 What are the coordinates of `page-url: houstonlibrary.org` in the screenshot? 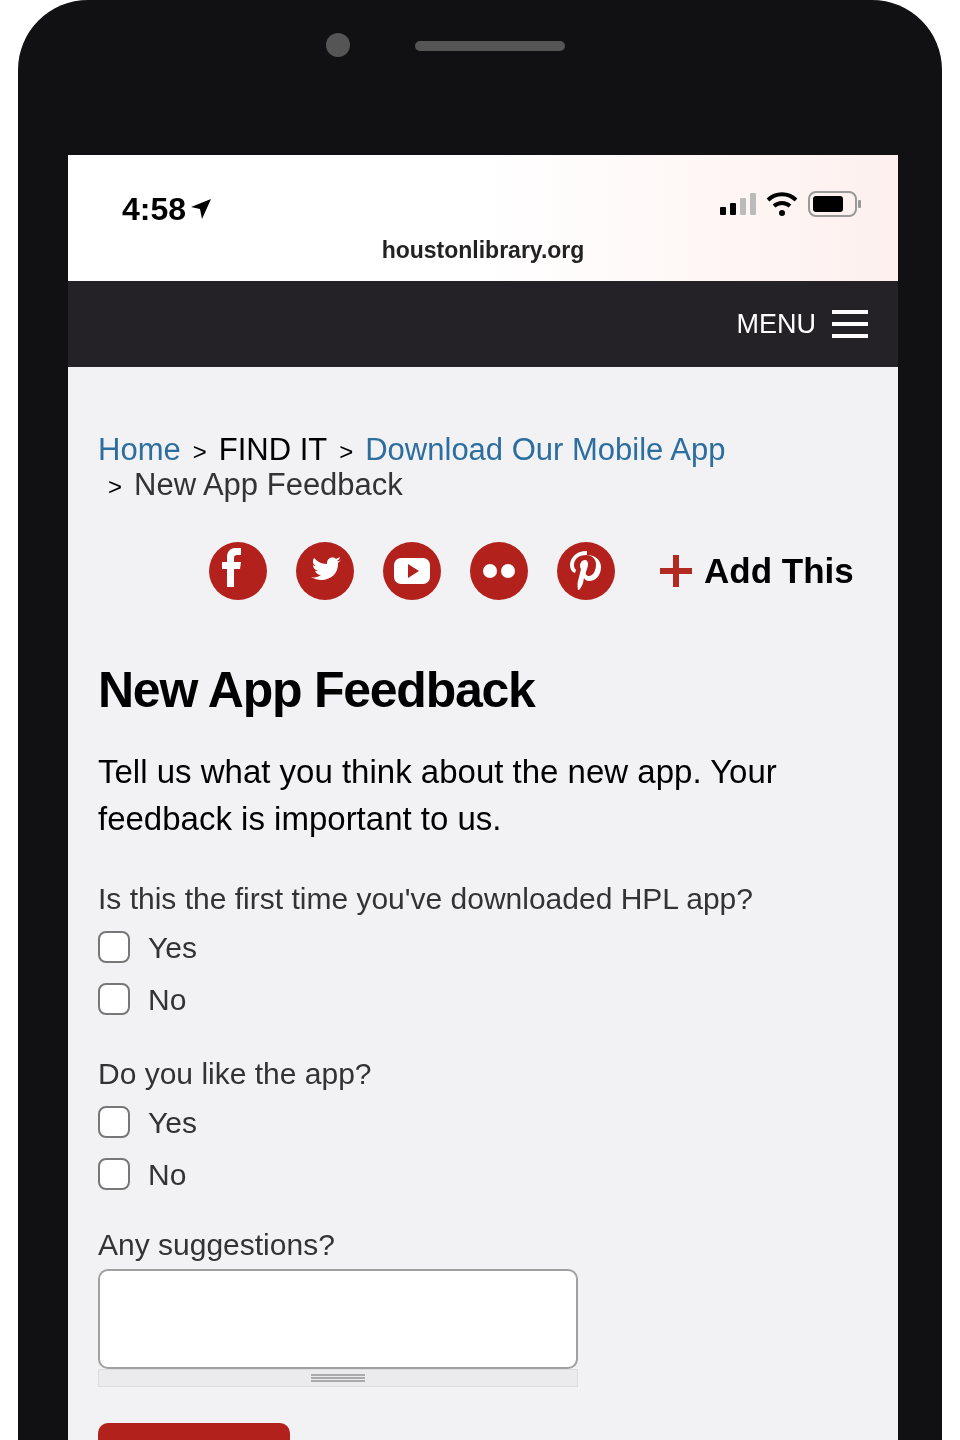 It's located at (483, 250).